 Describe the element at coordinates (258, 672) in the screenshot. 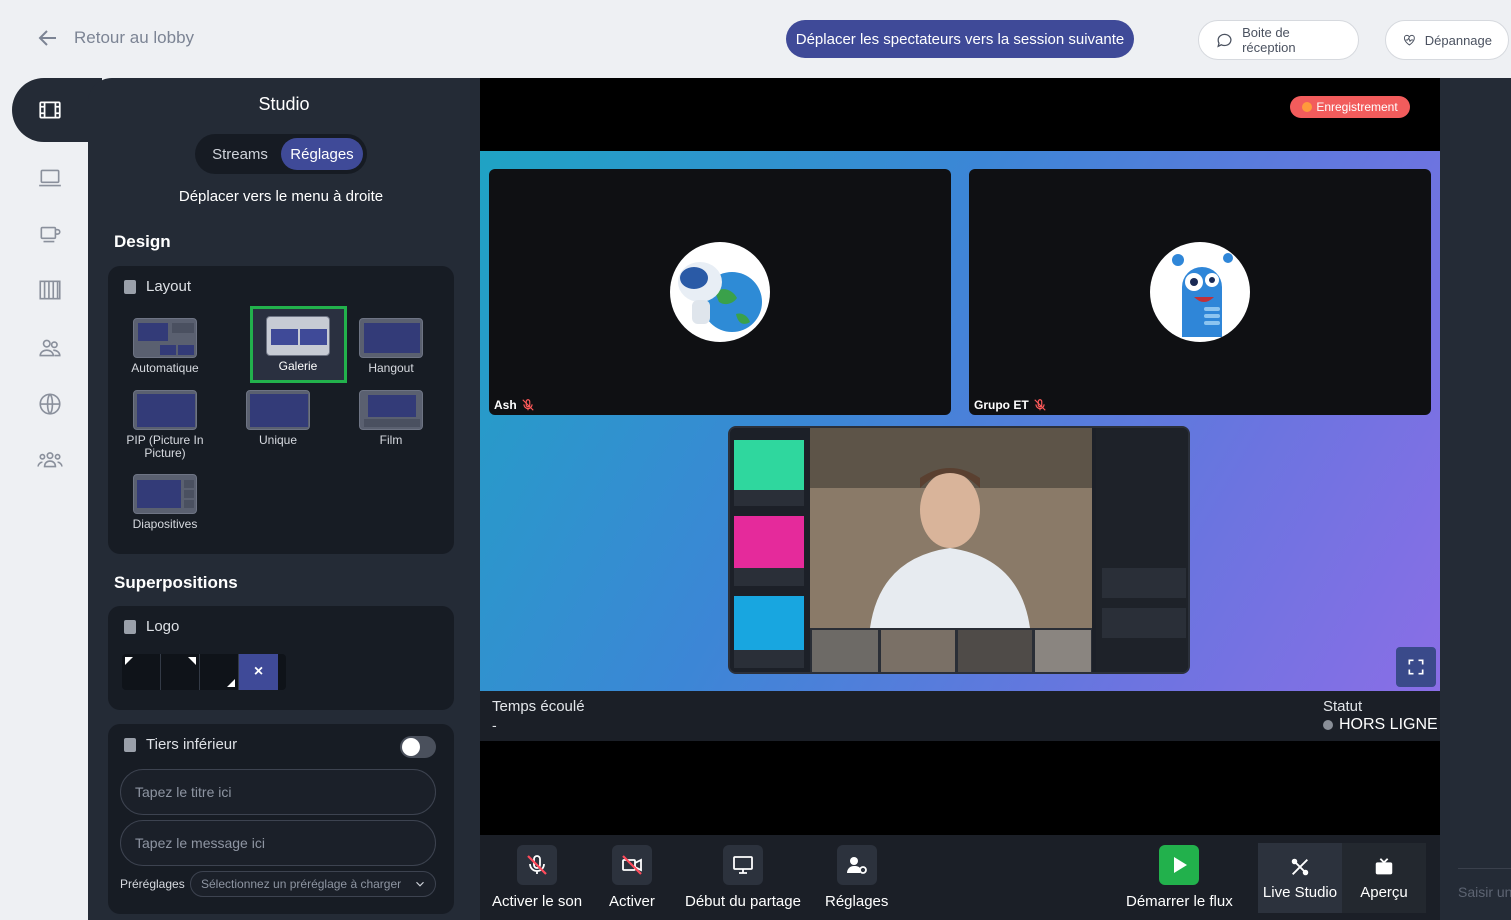

I see `logo-clear-button: ×` at that location.